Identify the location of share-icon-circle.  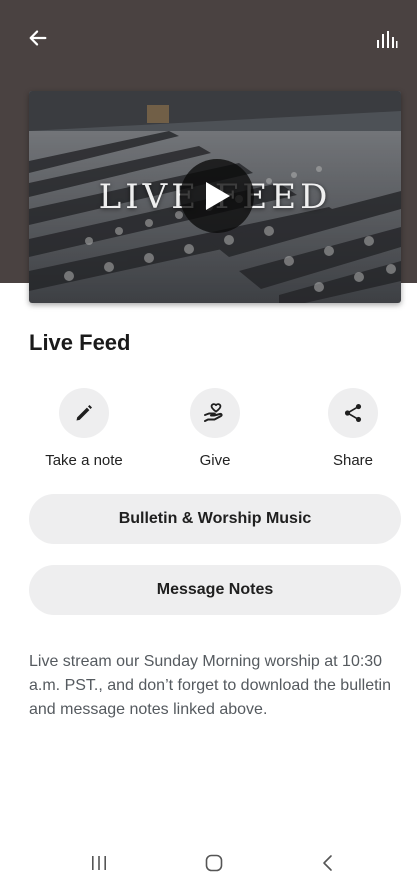
(353, 413).